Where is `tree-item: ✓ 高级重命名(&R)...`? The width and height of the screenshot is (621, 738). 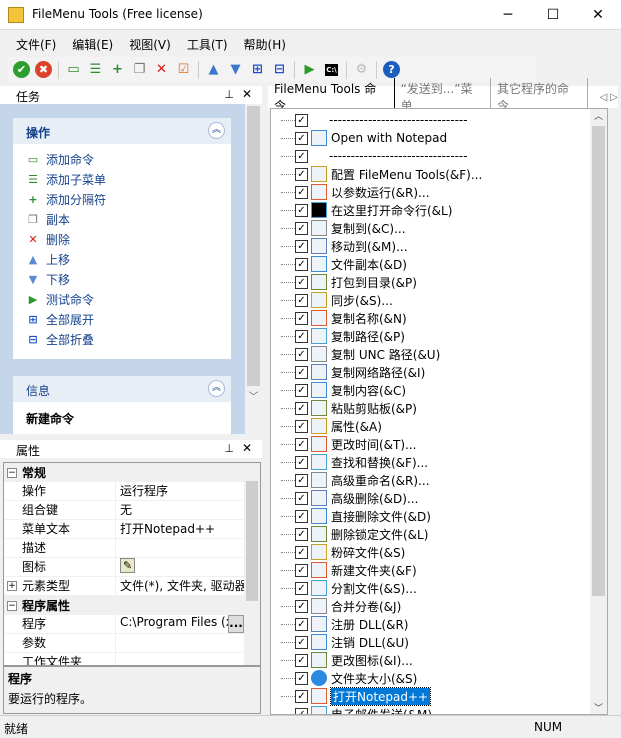 tree-item: ✓ 高级重命名(&R)... is located at coordinates (350, 480).